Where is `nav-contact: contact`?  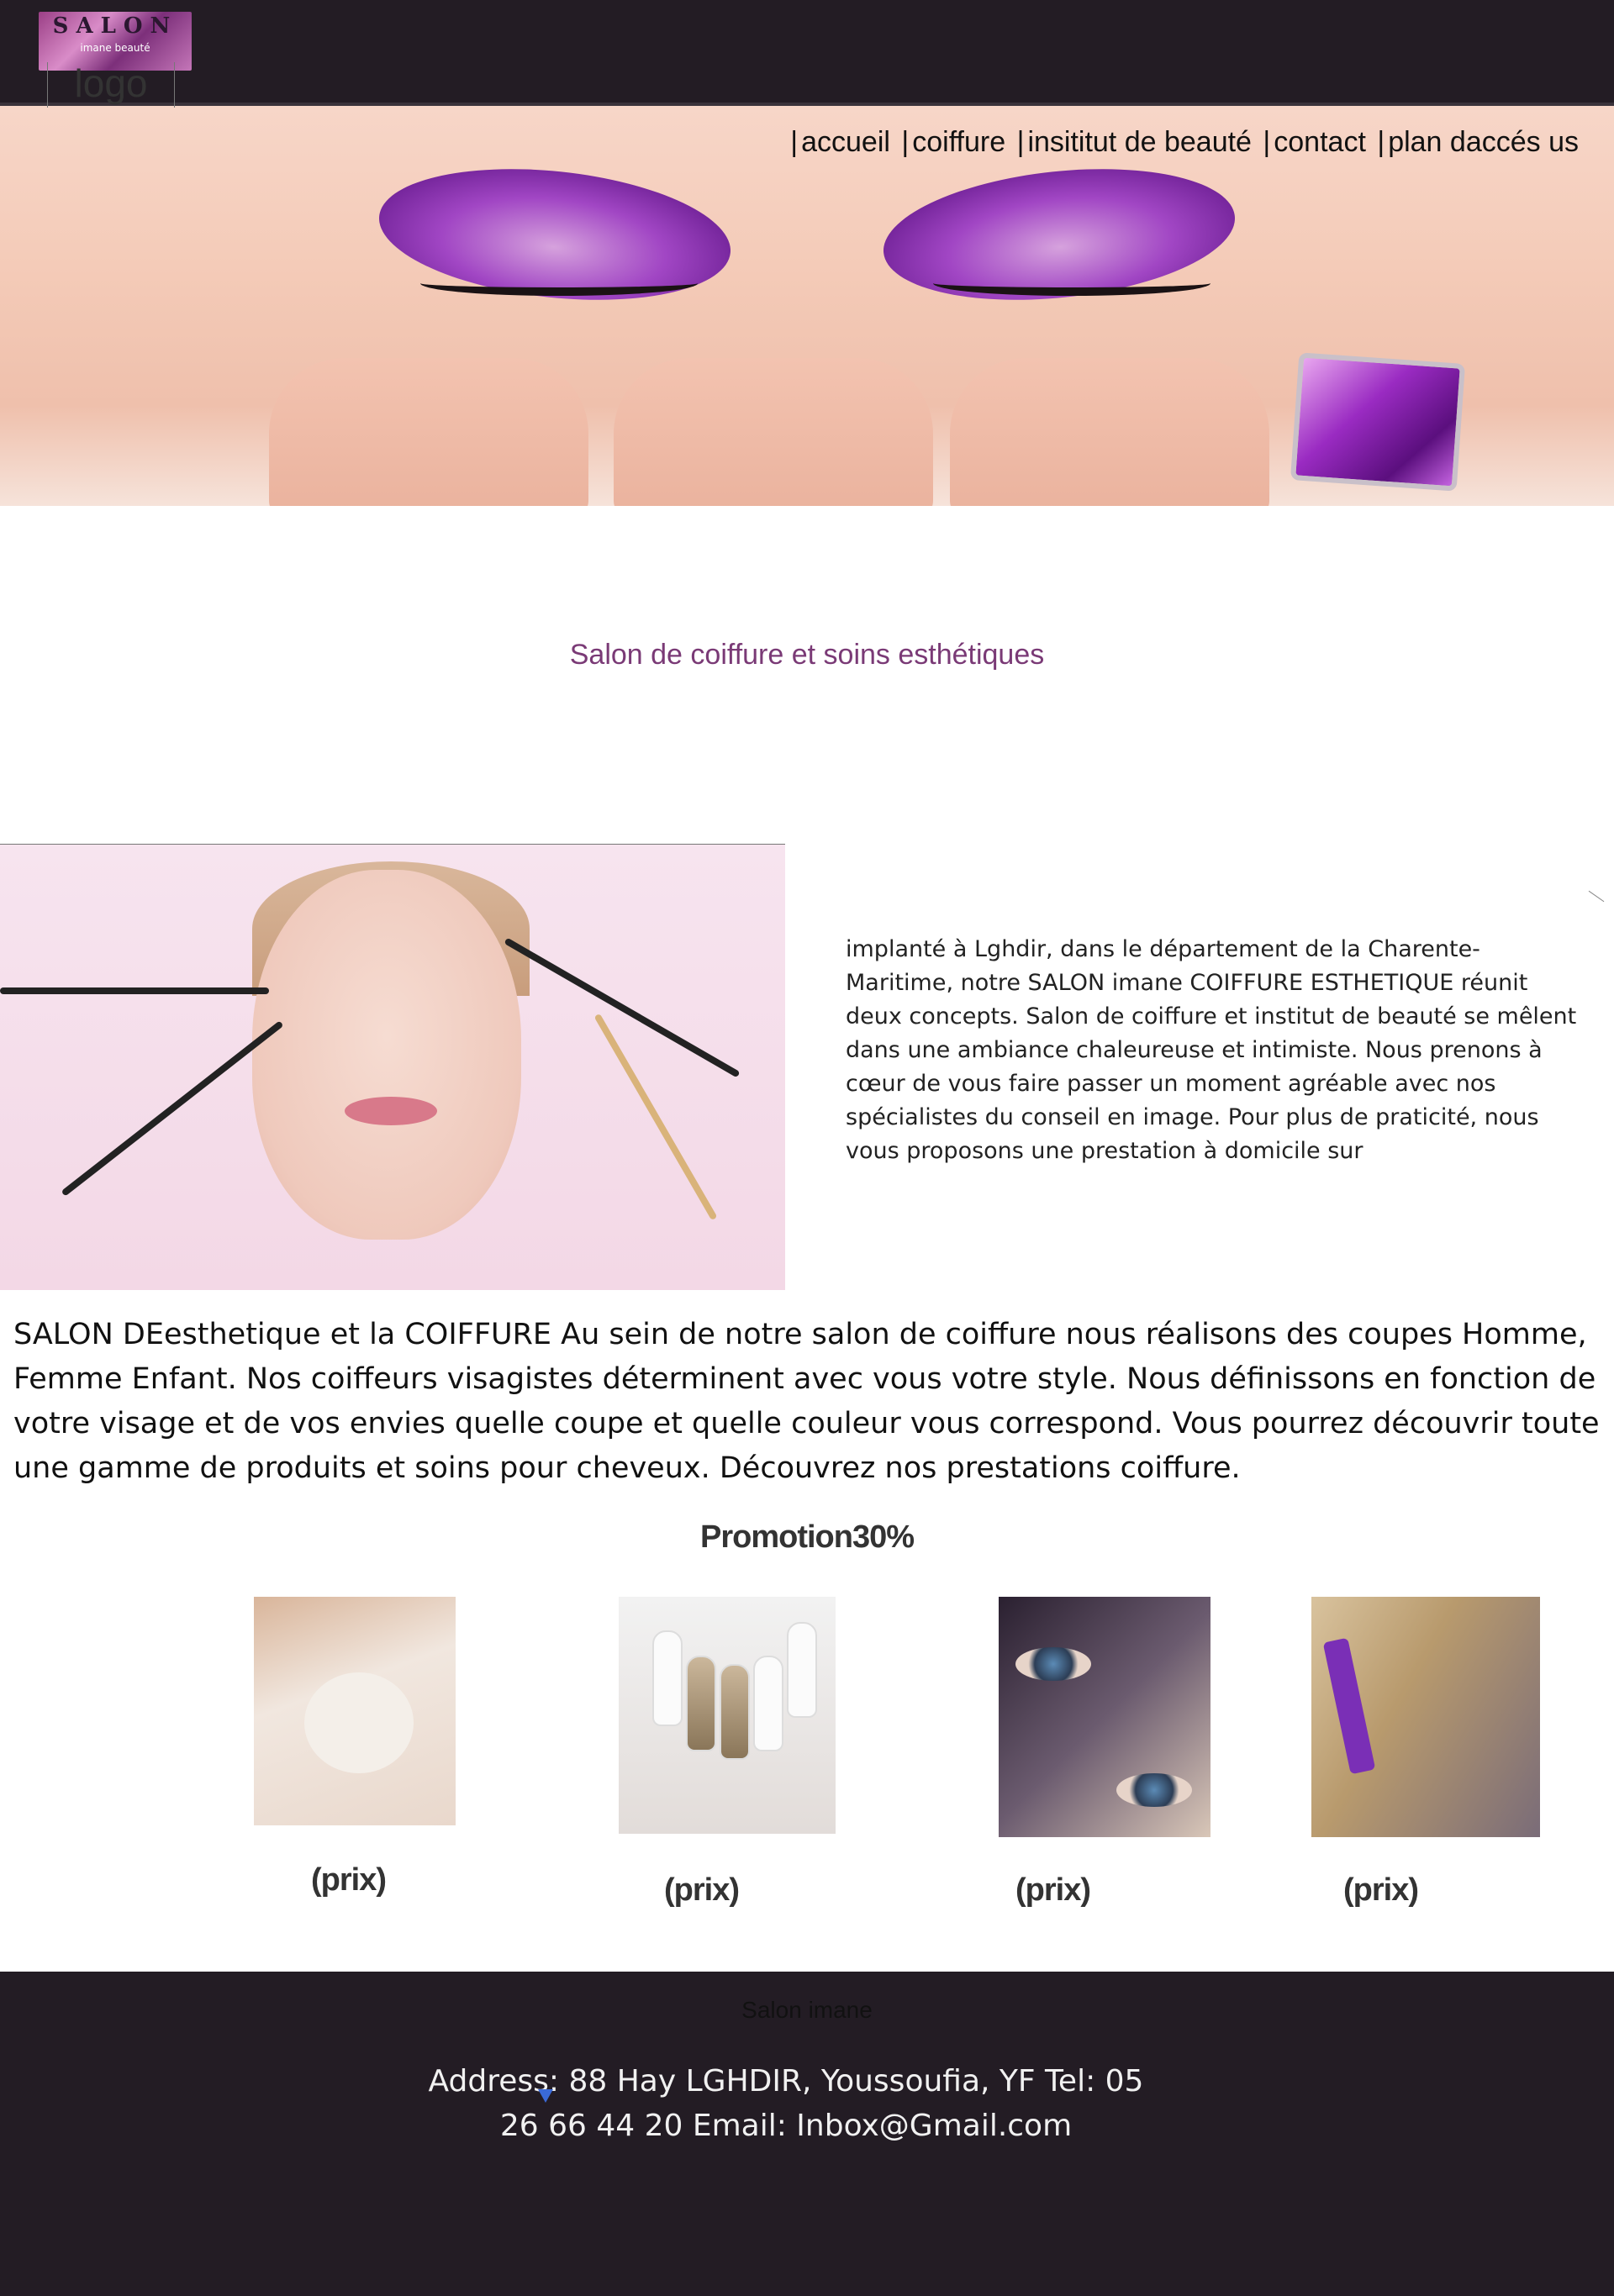
nav-contact: contact is located at coordinates (1320, 142).